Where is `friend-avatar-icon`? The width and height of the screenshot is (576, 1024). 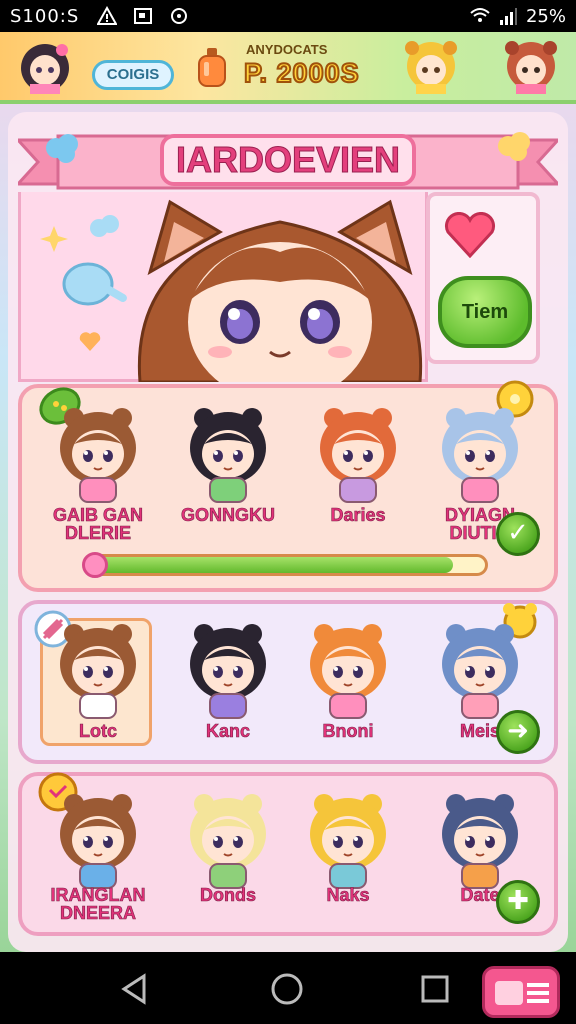 friend-avatar-icon is located at coordinates (431, 67).